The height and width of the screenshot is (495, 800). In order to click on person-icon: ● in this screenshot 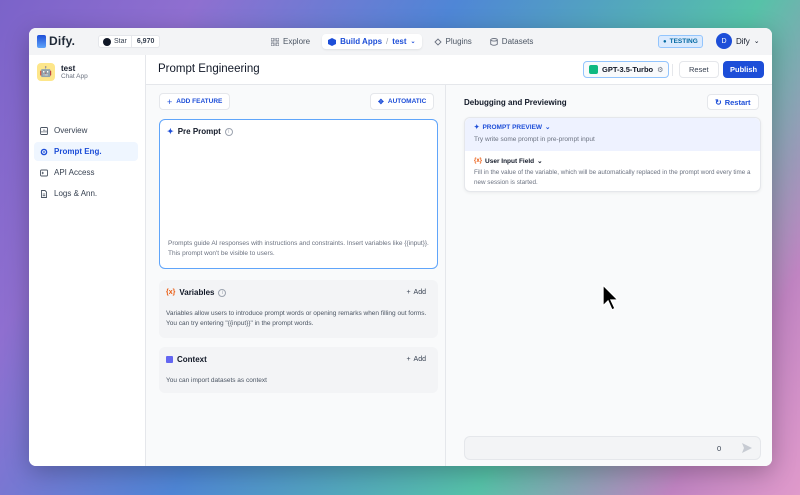, I will do `click(665, 41)`.